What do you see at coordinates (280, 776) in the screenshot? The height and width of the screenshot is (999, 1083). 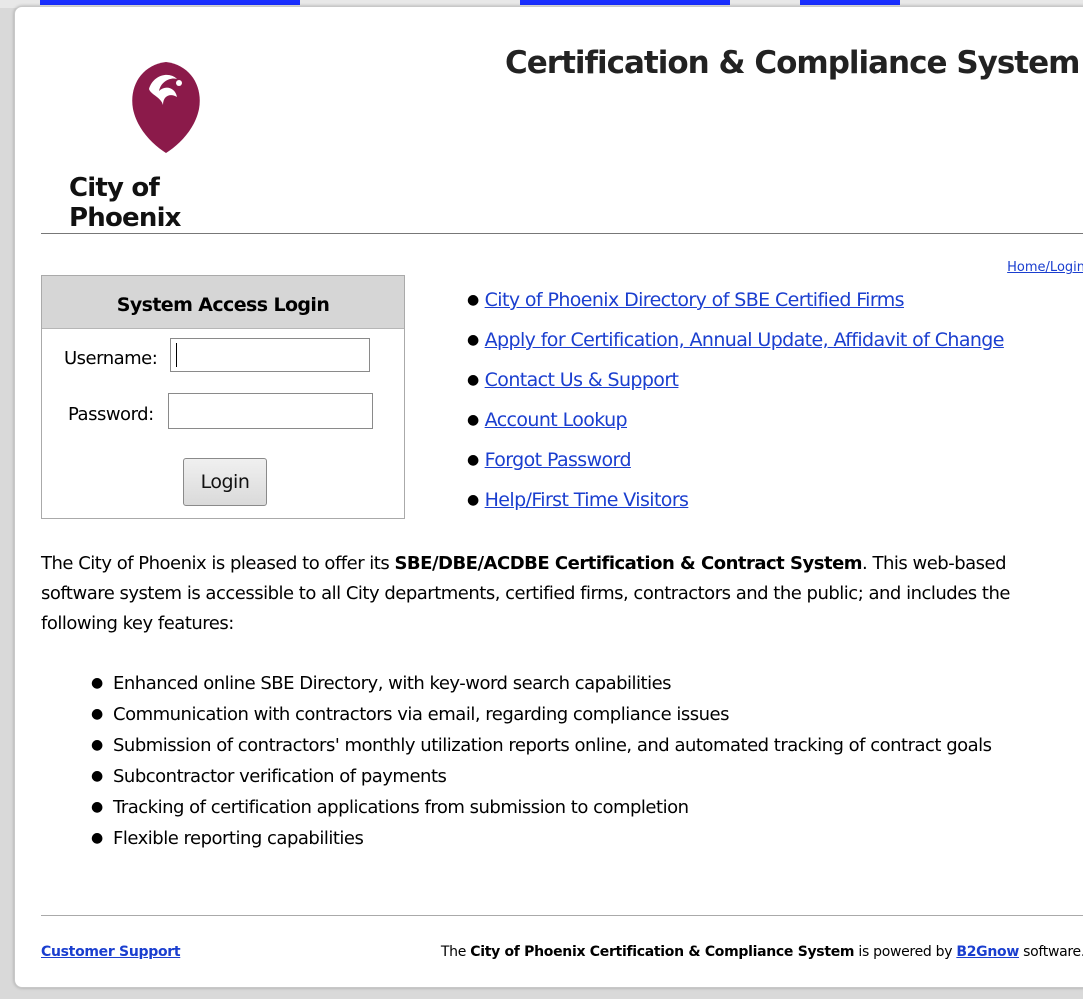 I see `feature-text: Subcontractor verification of payments` at bounding box center [280, 776].